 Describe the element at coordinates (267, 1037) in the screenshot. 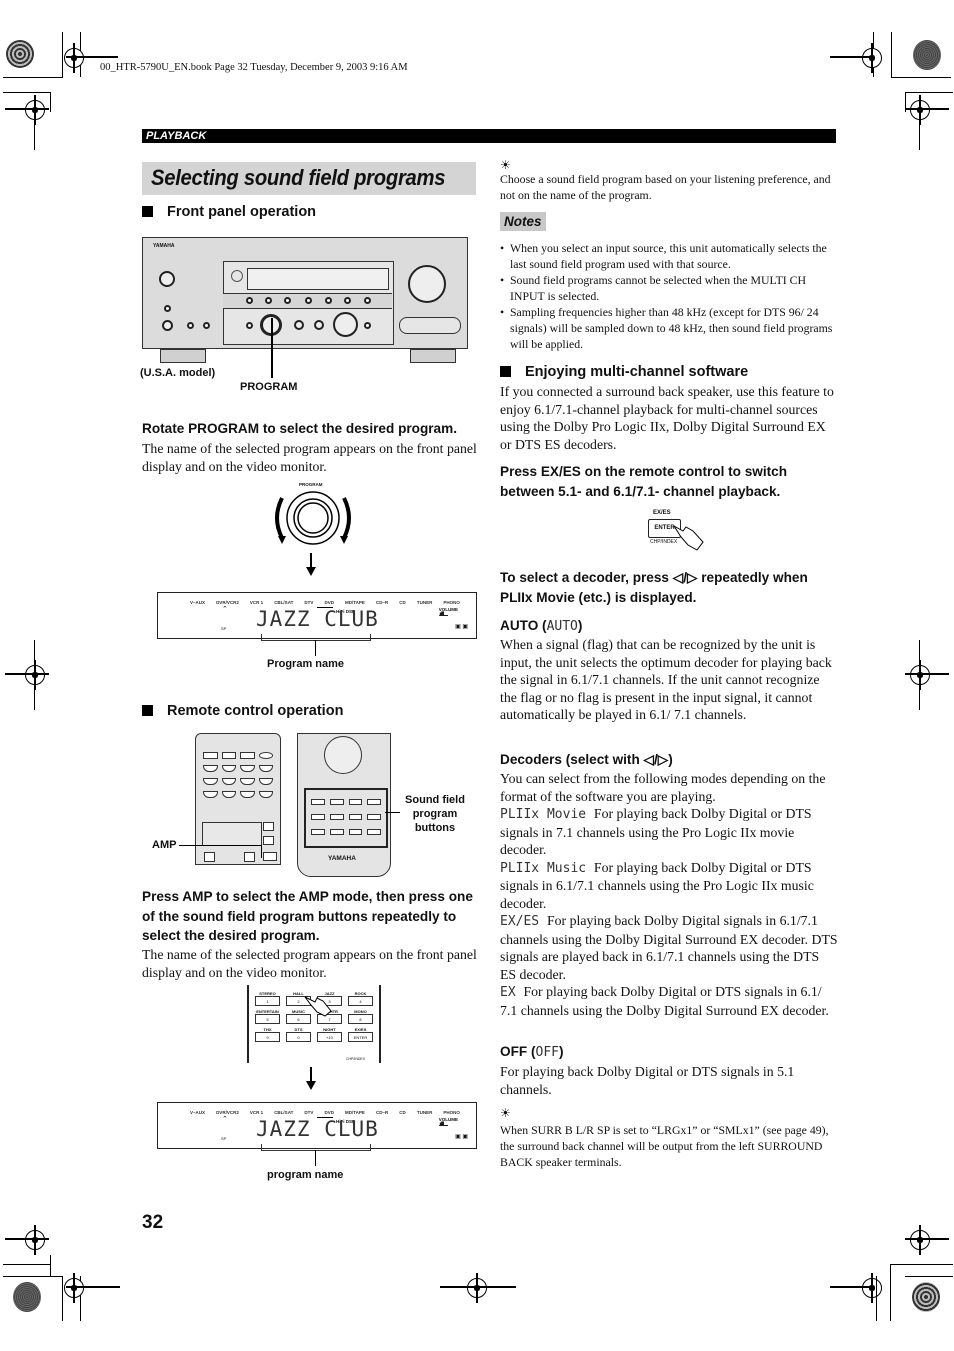

I see `button-key: 9` at that location.